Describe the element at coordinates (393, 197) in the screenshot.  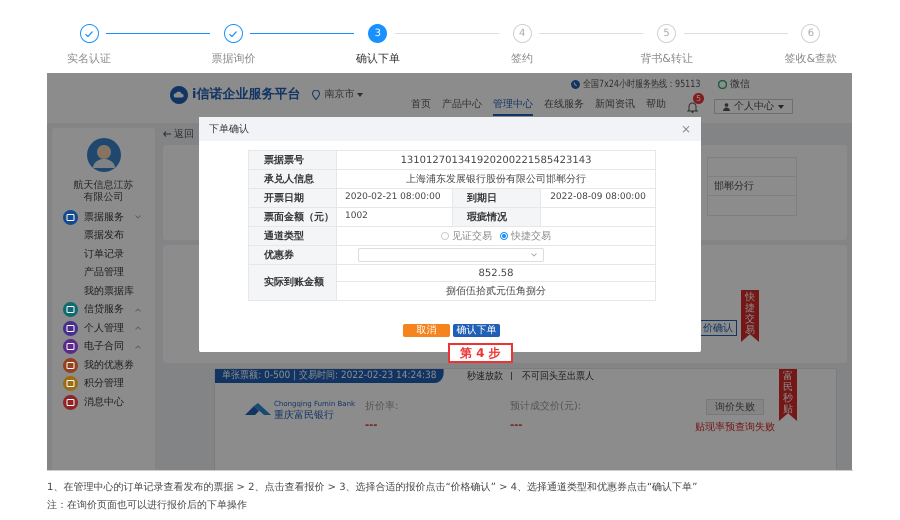
I see `field-value: 2020-02-21 08:00:00` at that location.